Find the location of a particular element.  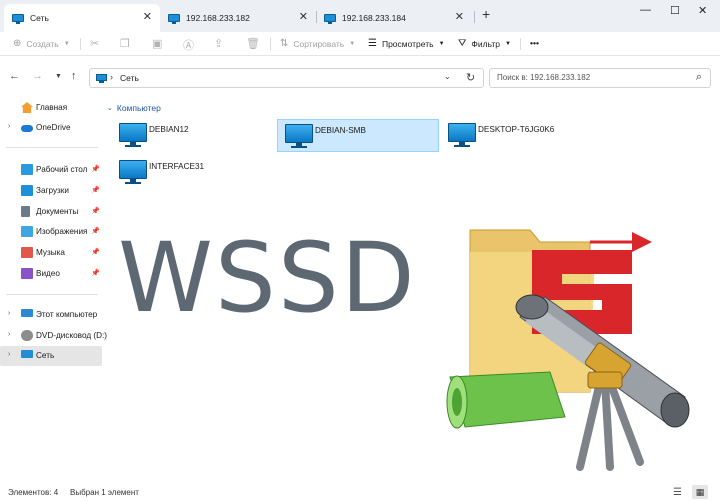

minimize-icon: — is located at coordinates (645, 10).